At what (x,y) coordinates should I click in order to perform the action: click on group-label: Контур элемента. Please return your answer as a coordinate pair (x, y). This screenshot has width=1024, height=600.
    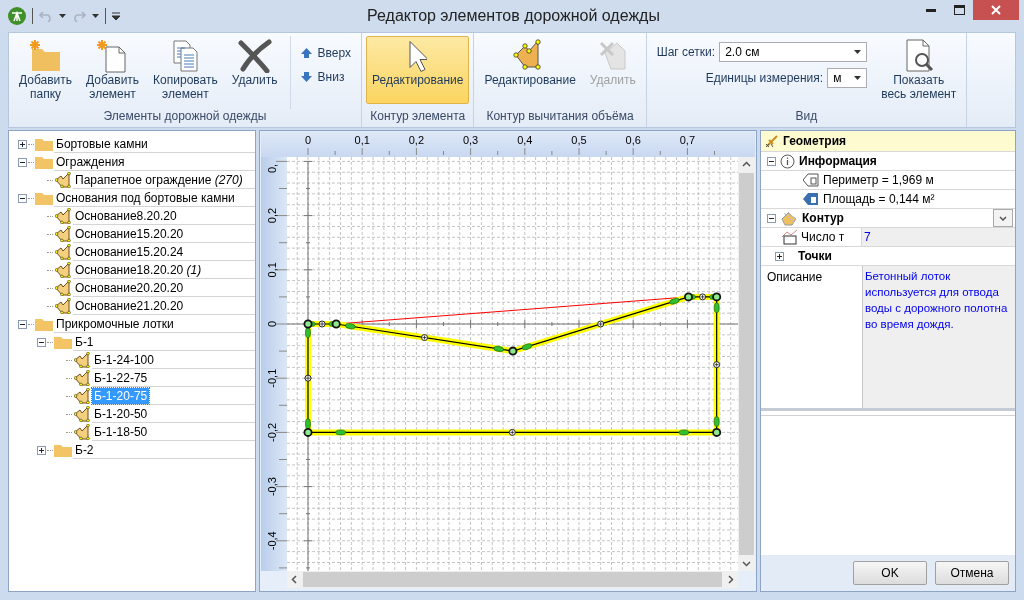
    Looking at the image, I should click on (418, 117).